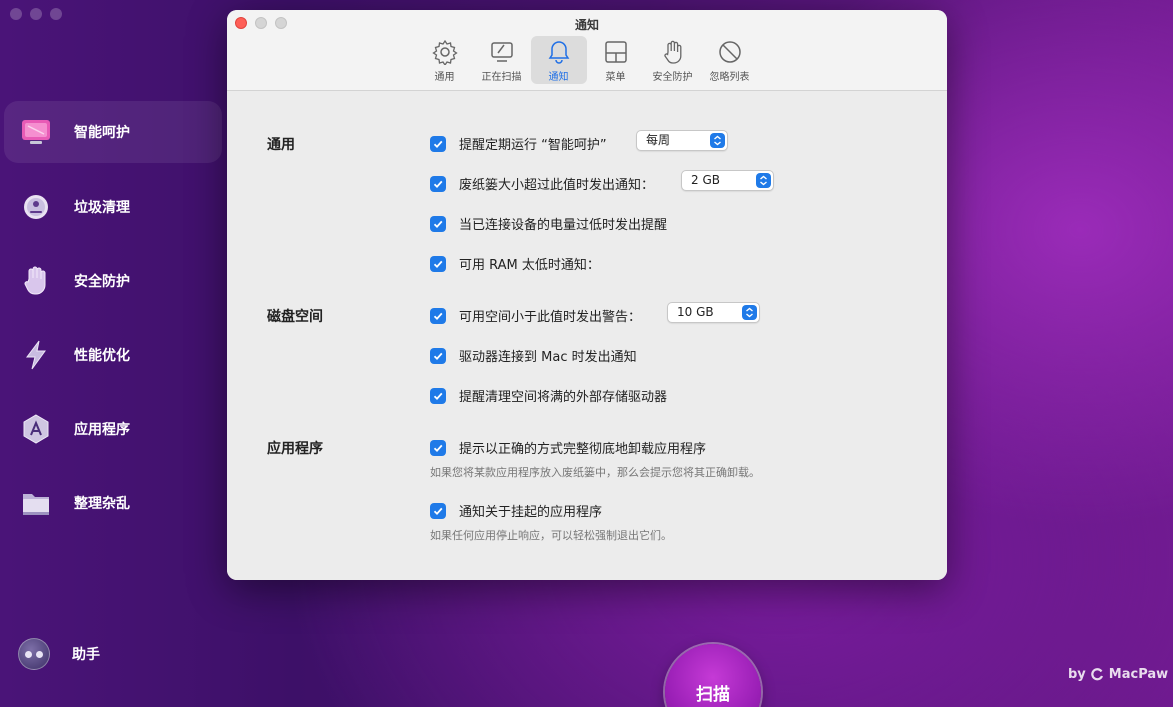 The width and height of the screenshot is (1173, 707). What do you see at coordinates (36, 207) in the screenshot?
I see `cleanup-icon` at bounding box center [36, 207].